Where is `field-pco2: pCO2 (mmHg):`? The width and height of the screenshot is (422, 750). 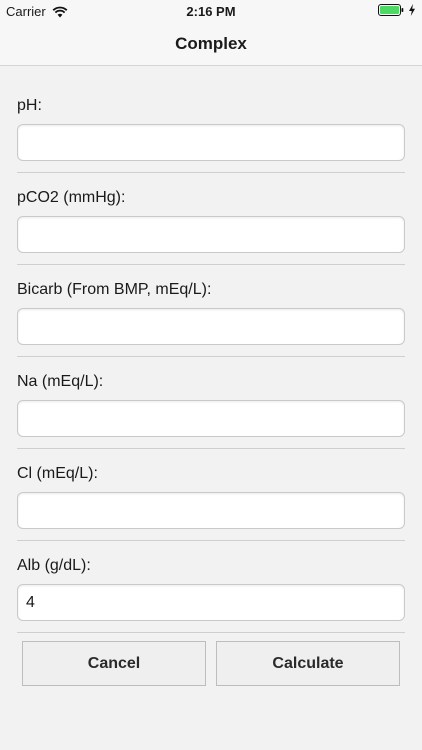 field-pco2: pCO2 (mmHg): is located at coordinates (211, 220).